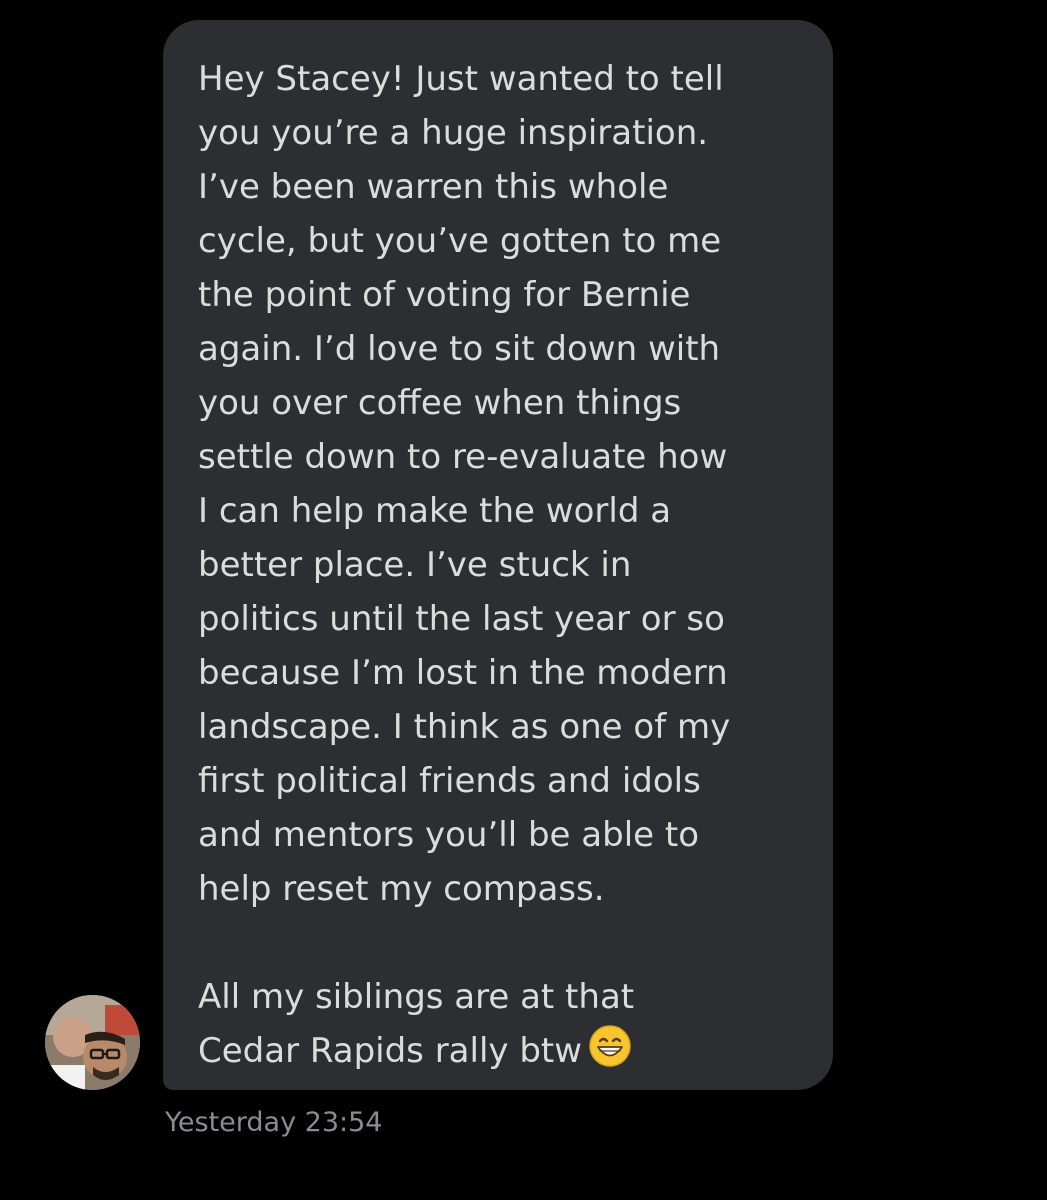 The width and height of the screenshot is (1047, 1200). What do you see at coordinates (444, 295) in the screenshot?
I see `message-line: the point of voting for Bernie` at bounding box center [444, 295].